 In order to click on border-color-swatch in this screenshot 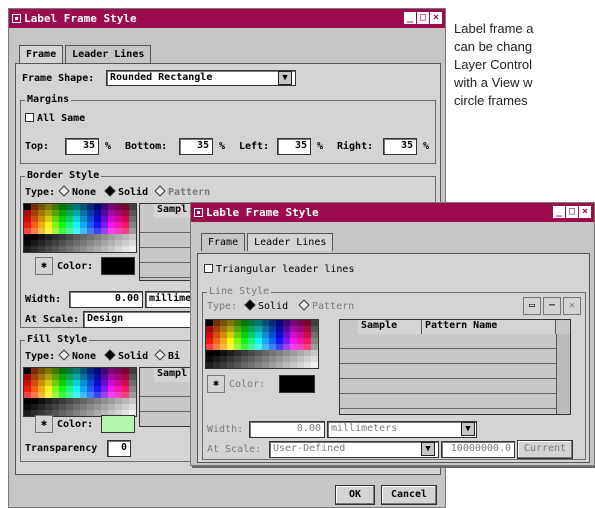, I will do `click(118, 266)`.